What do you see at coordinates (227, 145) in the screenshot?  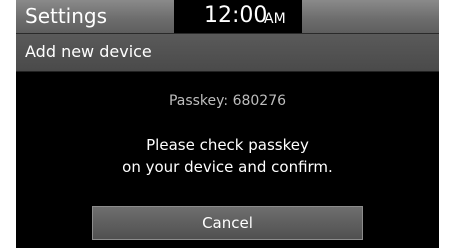 I see `confirm-message-line-1: Please check passkey` at bounding box center [227, 145].